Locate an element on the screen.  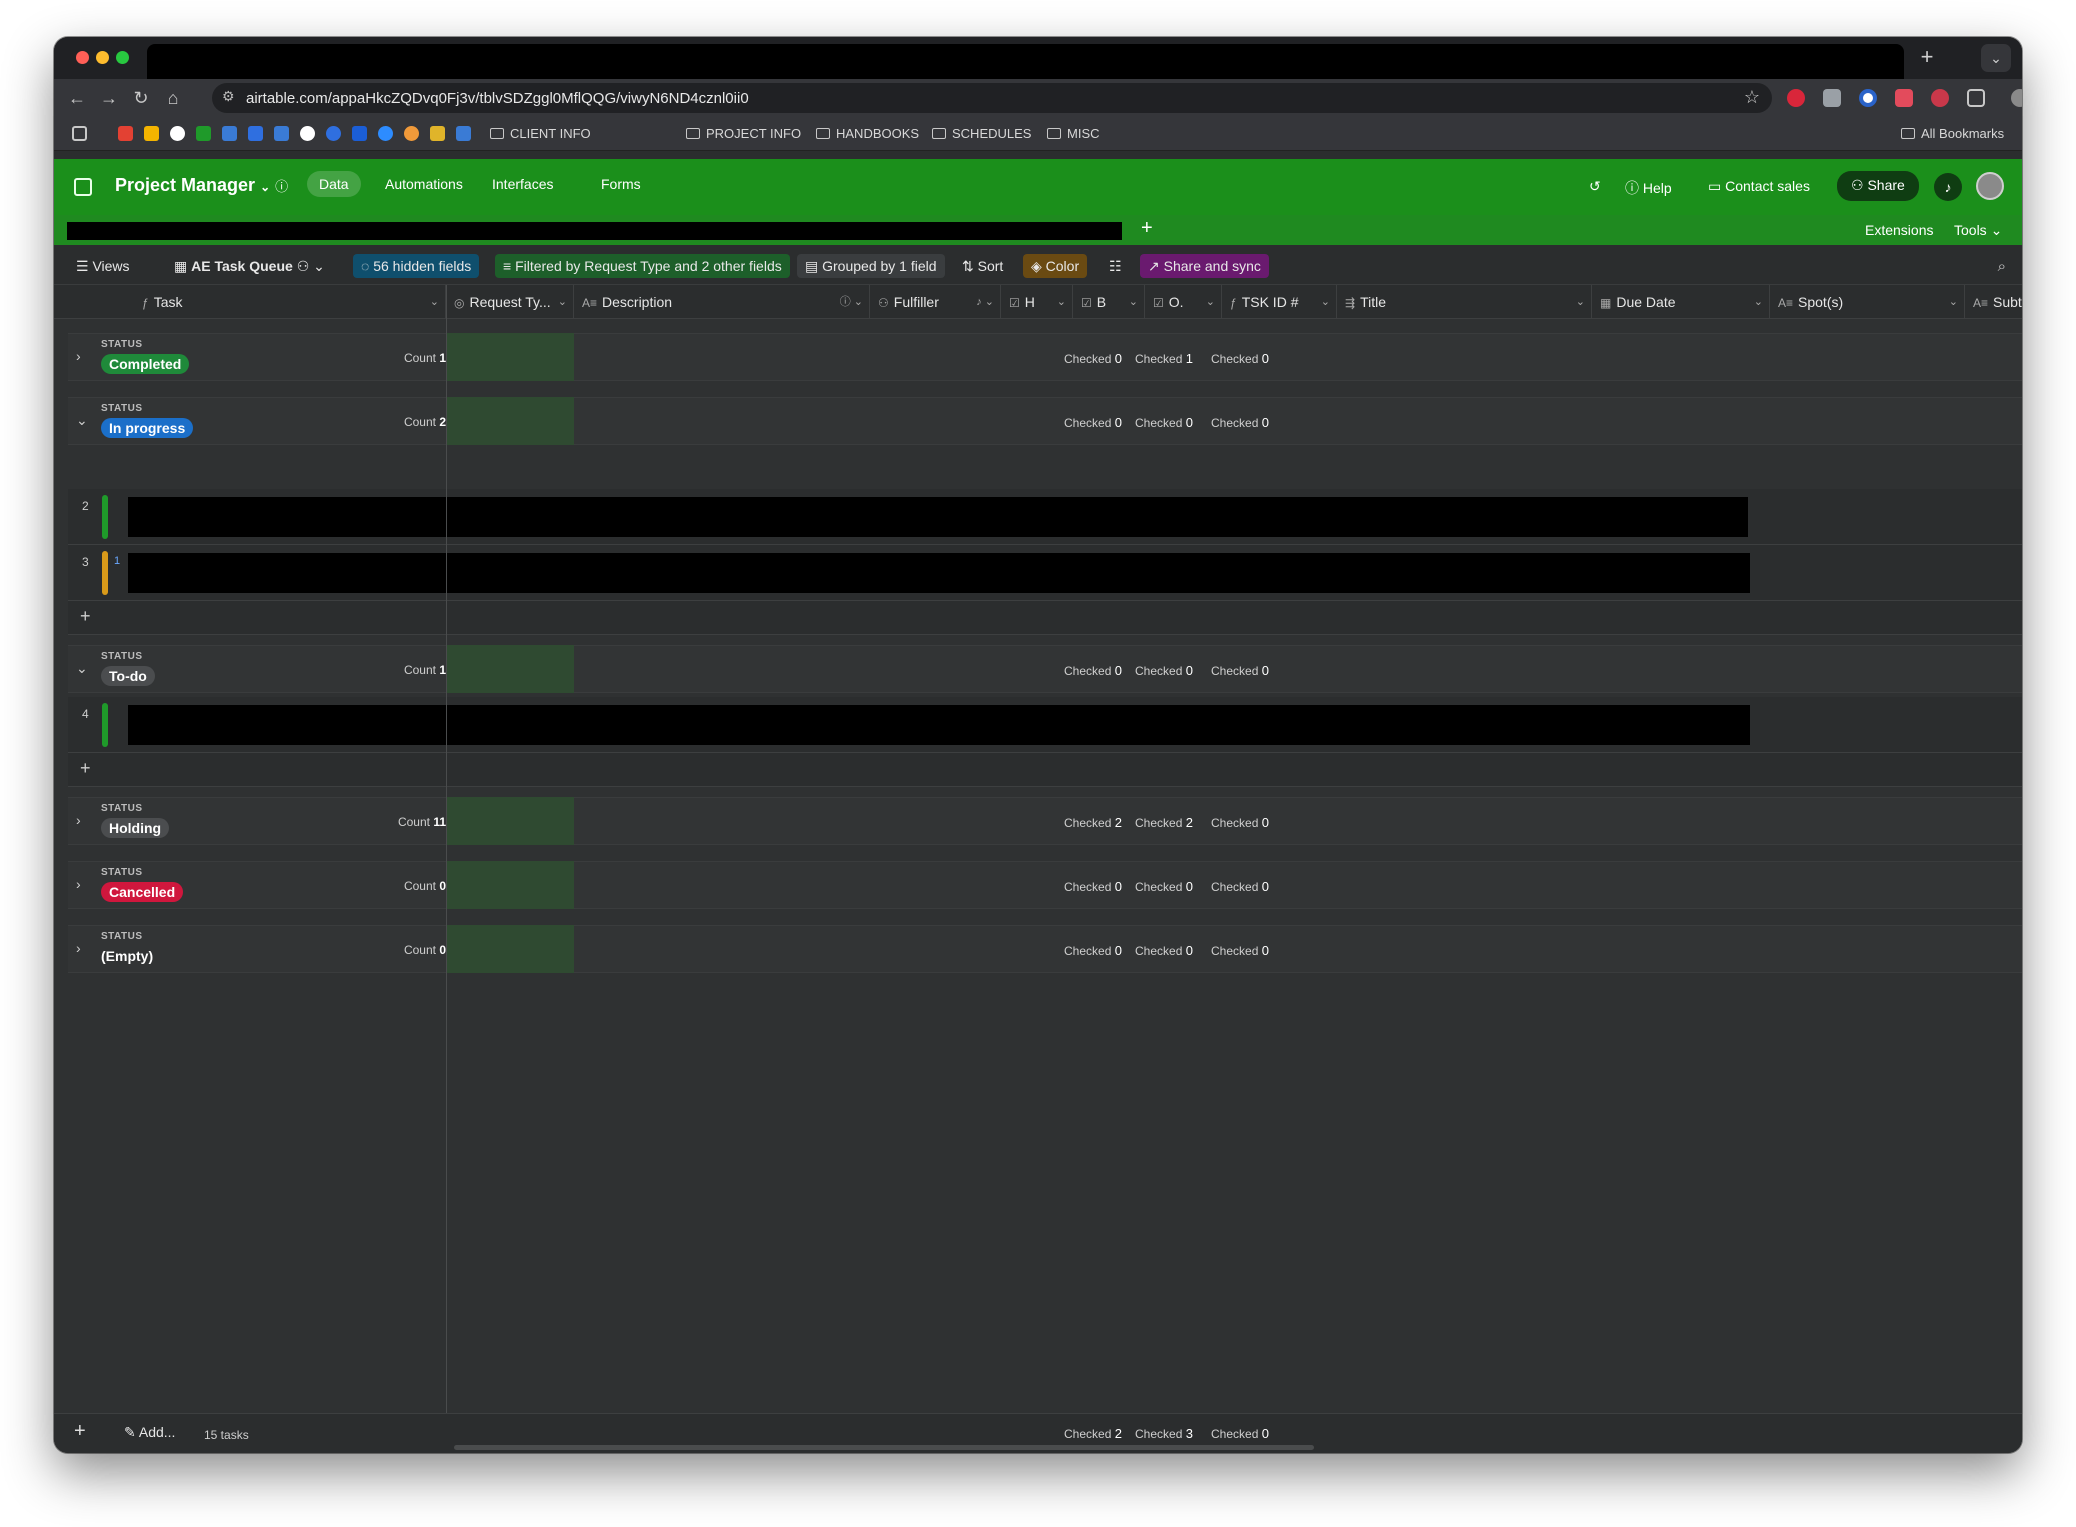
column-header-h: ☑ H ⌄ is located at coordinates (1037, 302).